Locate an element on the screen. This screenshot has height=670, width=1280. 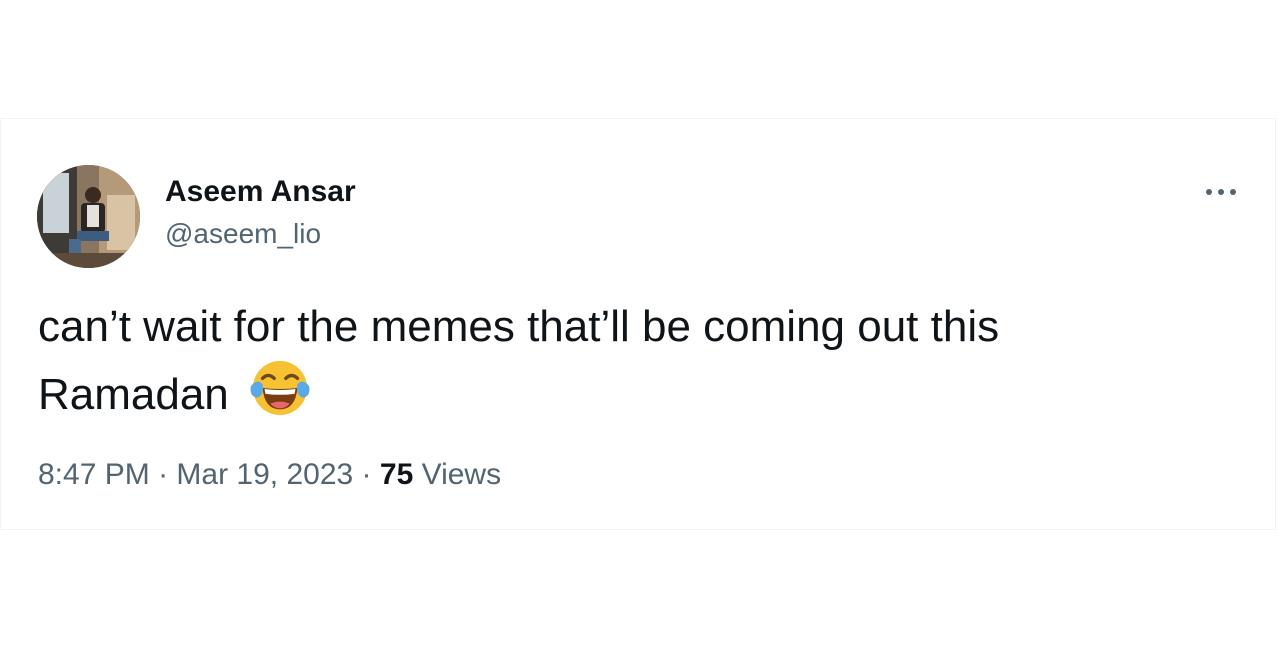
tweet-time-link: 8:47 PM · Mar 19, 2023 is located at coordinates (195, 474).